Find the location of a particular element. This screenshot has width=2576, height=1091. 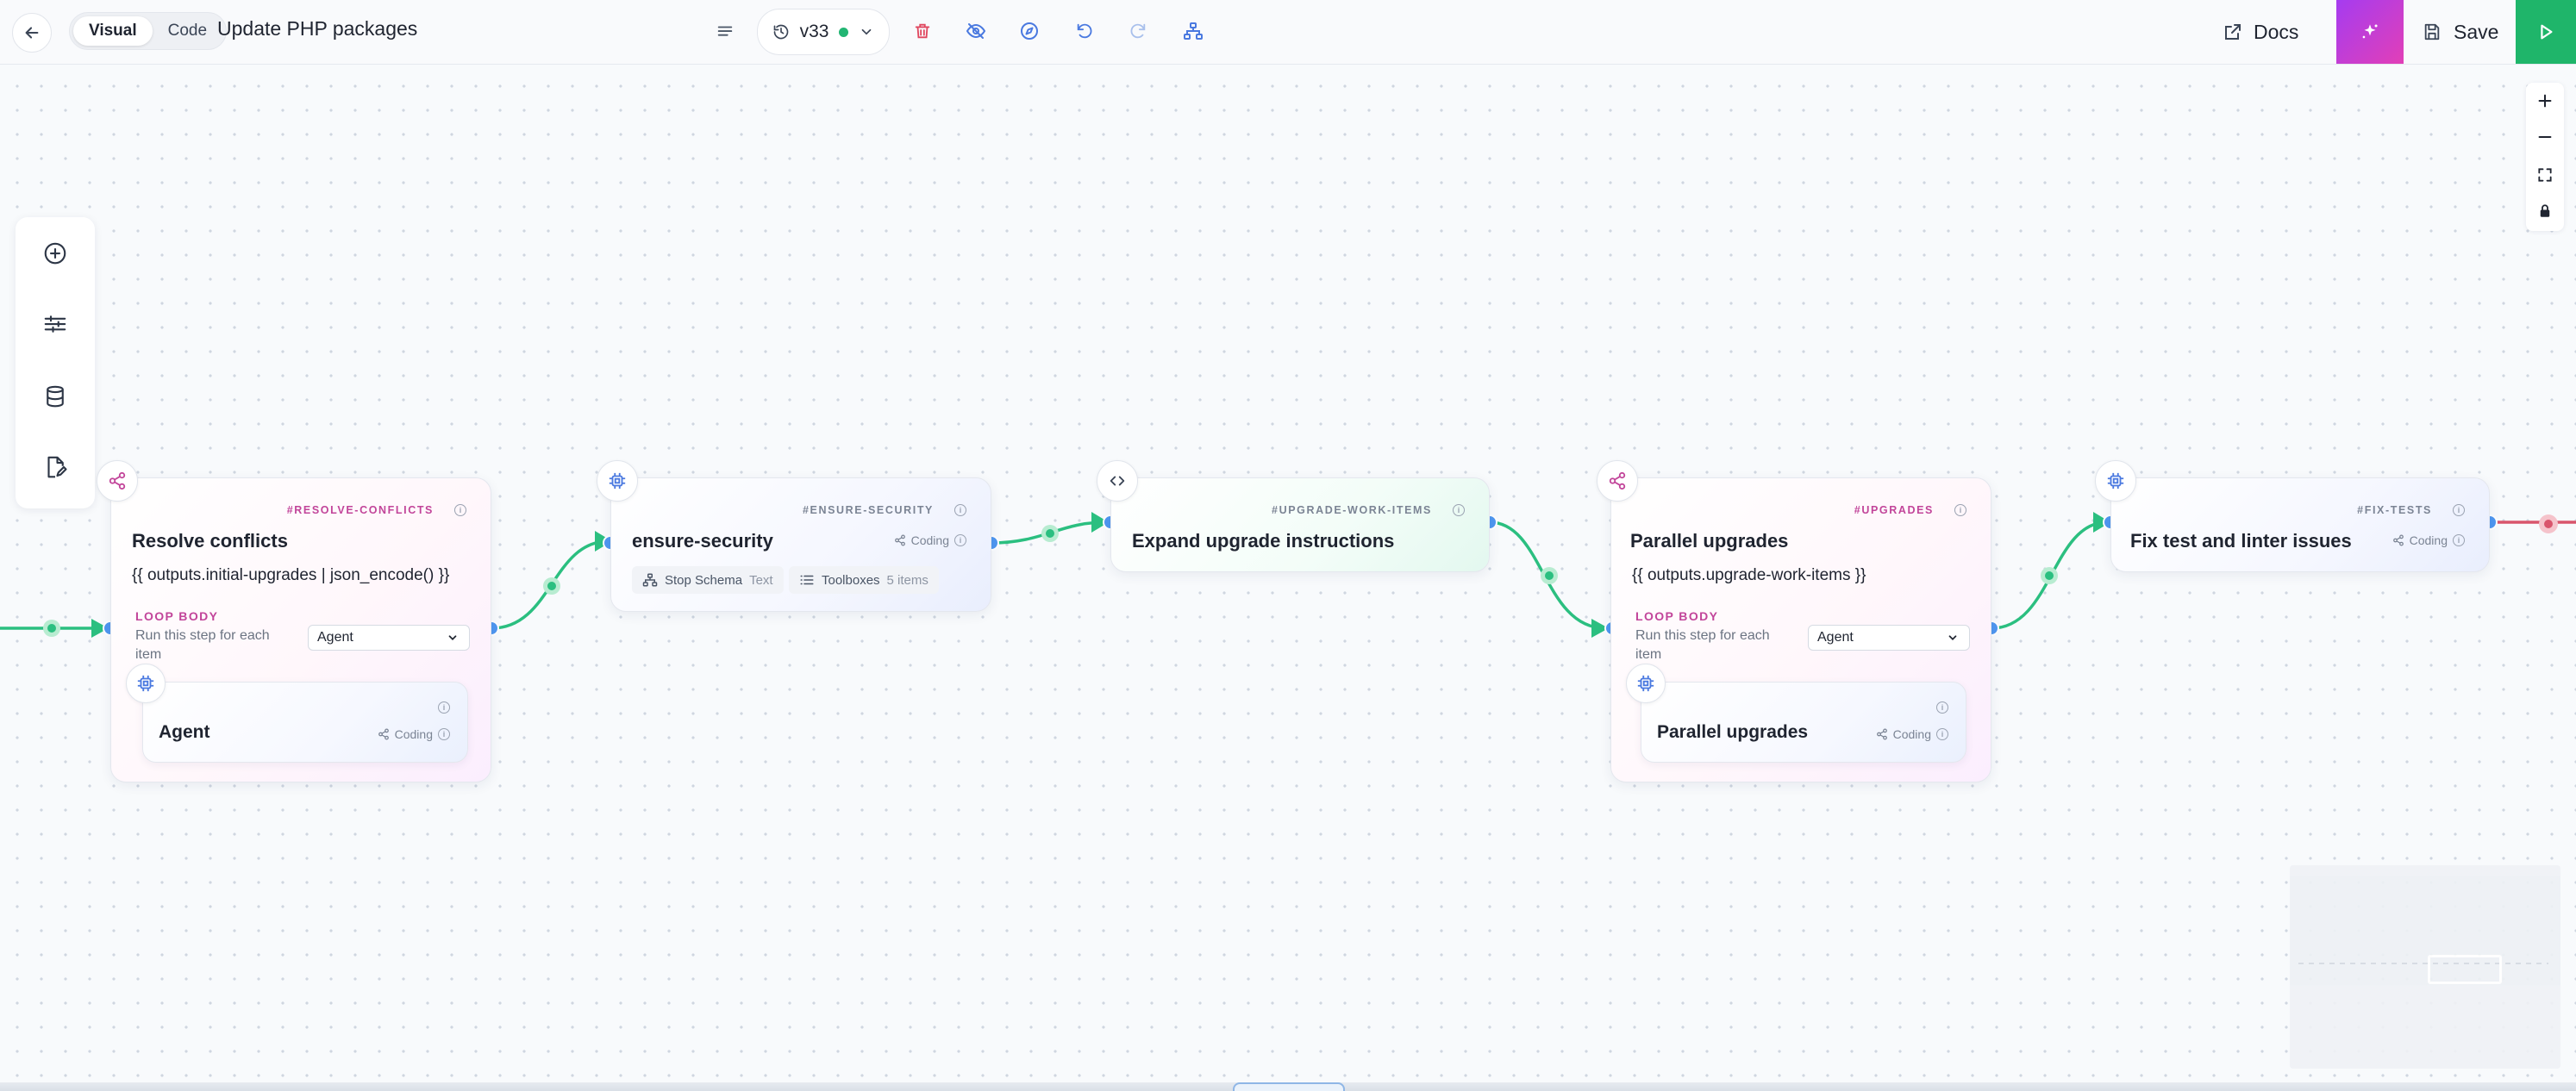

loop-expression: {{ outputs.upgrade-work-items }} is located at coordinates (1749, 575).